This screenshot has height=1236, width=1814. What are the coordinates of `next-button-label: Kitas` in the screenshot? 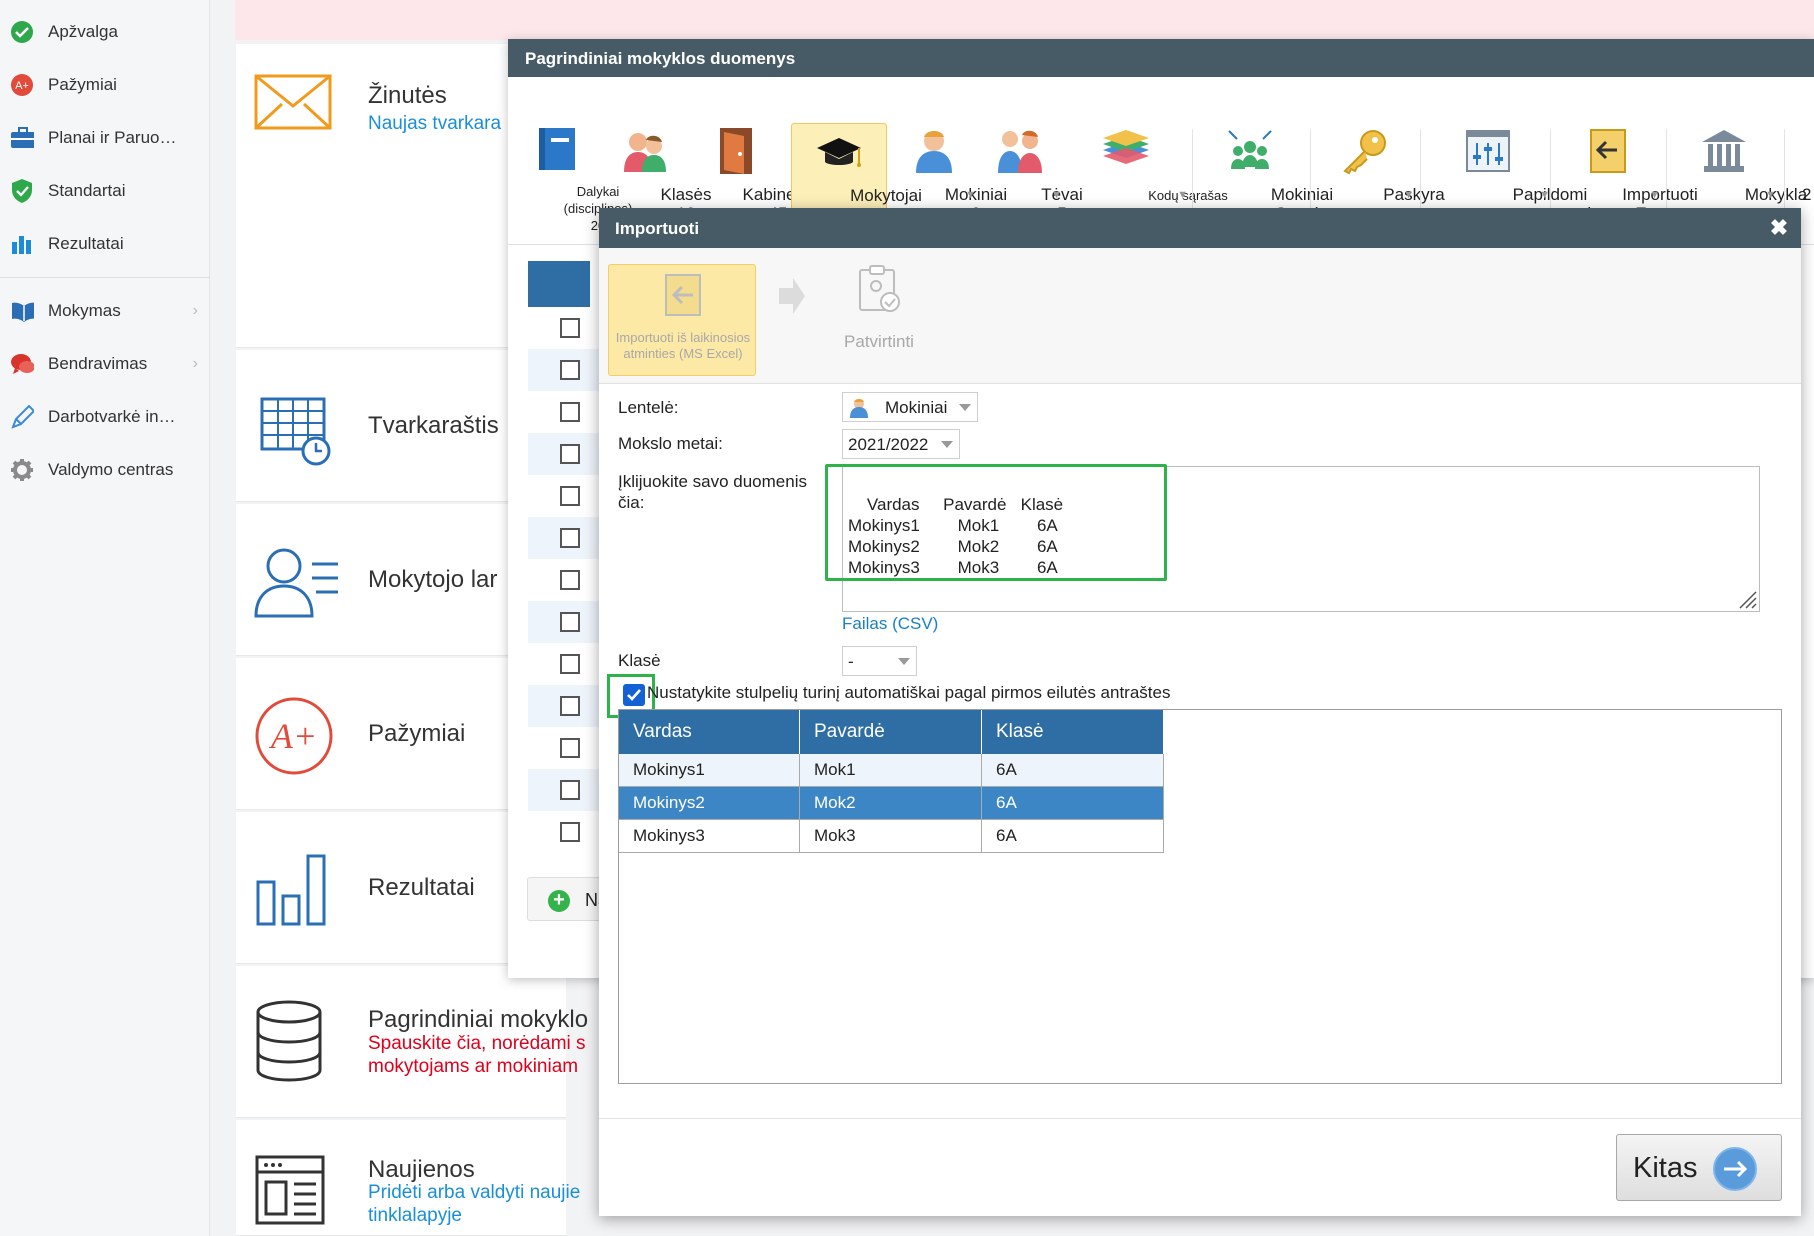 It's located at (1665, 1168).